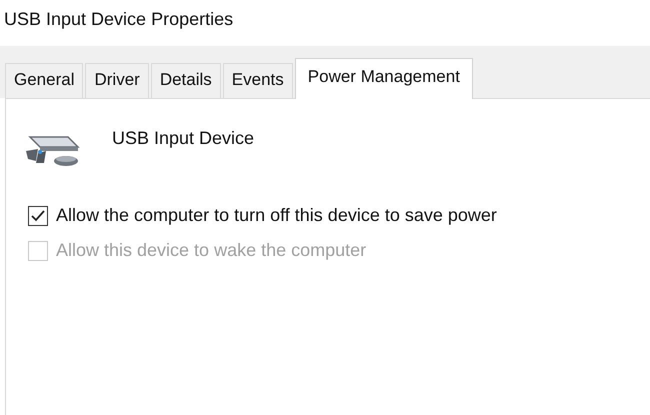 The image size is (650, 415). Describe the element at coordinates (276, 215) in the screenshot. I see `checkbox-label: Allow the computer to turn off this device to save power` at that location.